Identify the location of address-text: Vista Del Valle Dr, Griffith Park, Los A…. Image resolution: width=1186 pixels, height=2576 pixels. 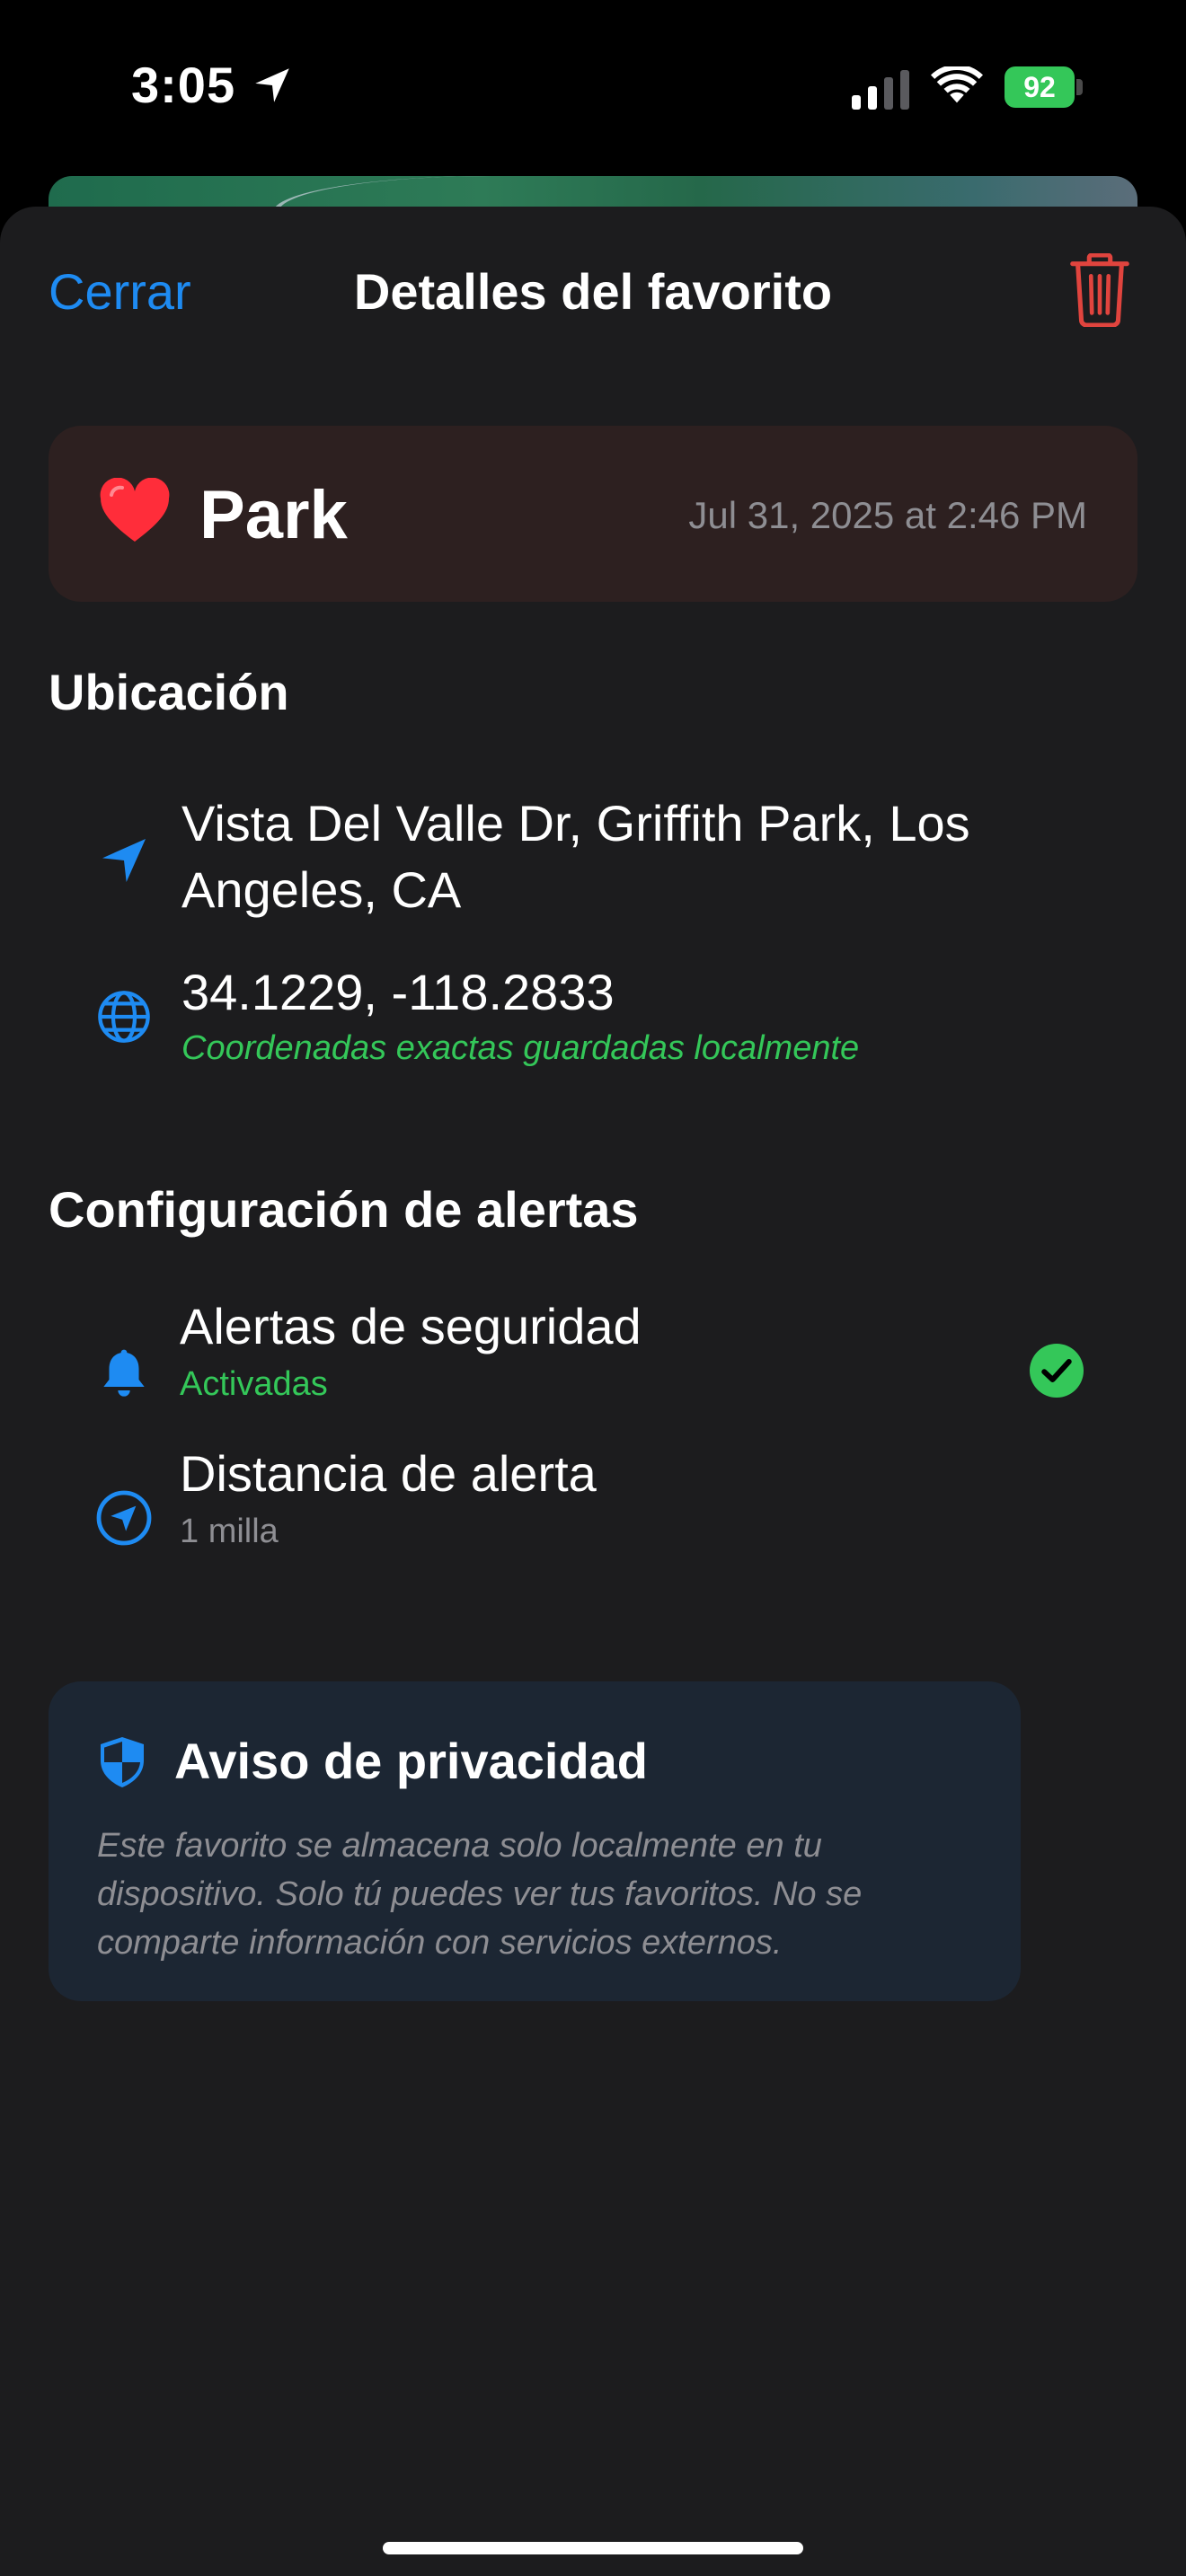
(575, 856).